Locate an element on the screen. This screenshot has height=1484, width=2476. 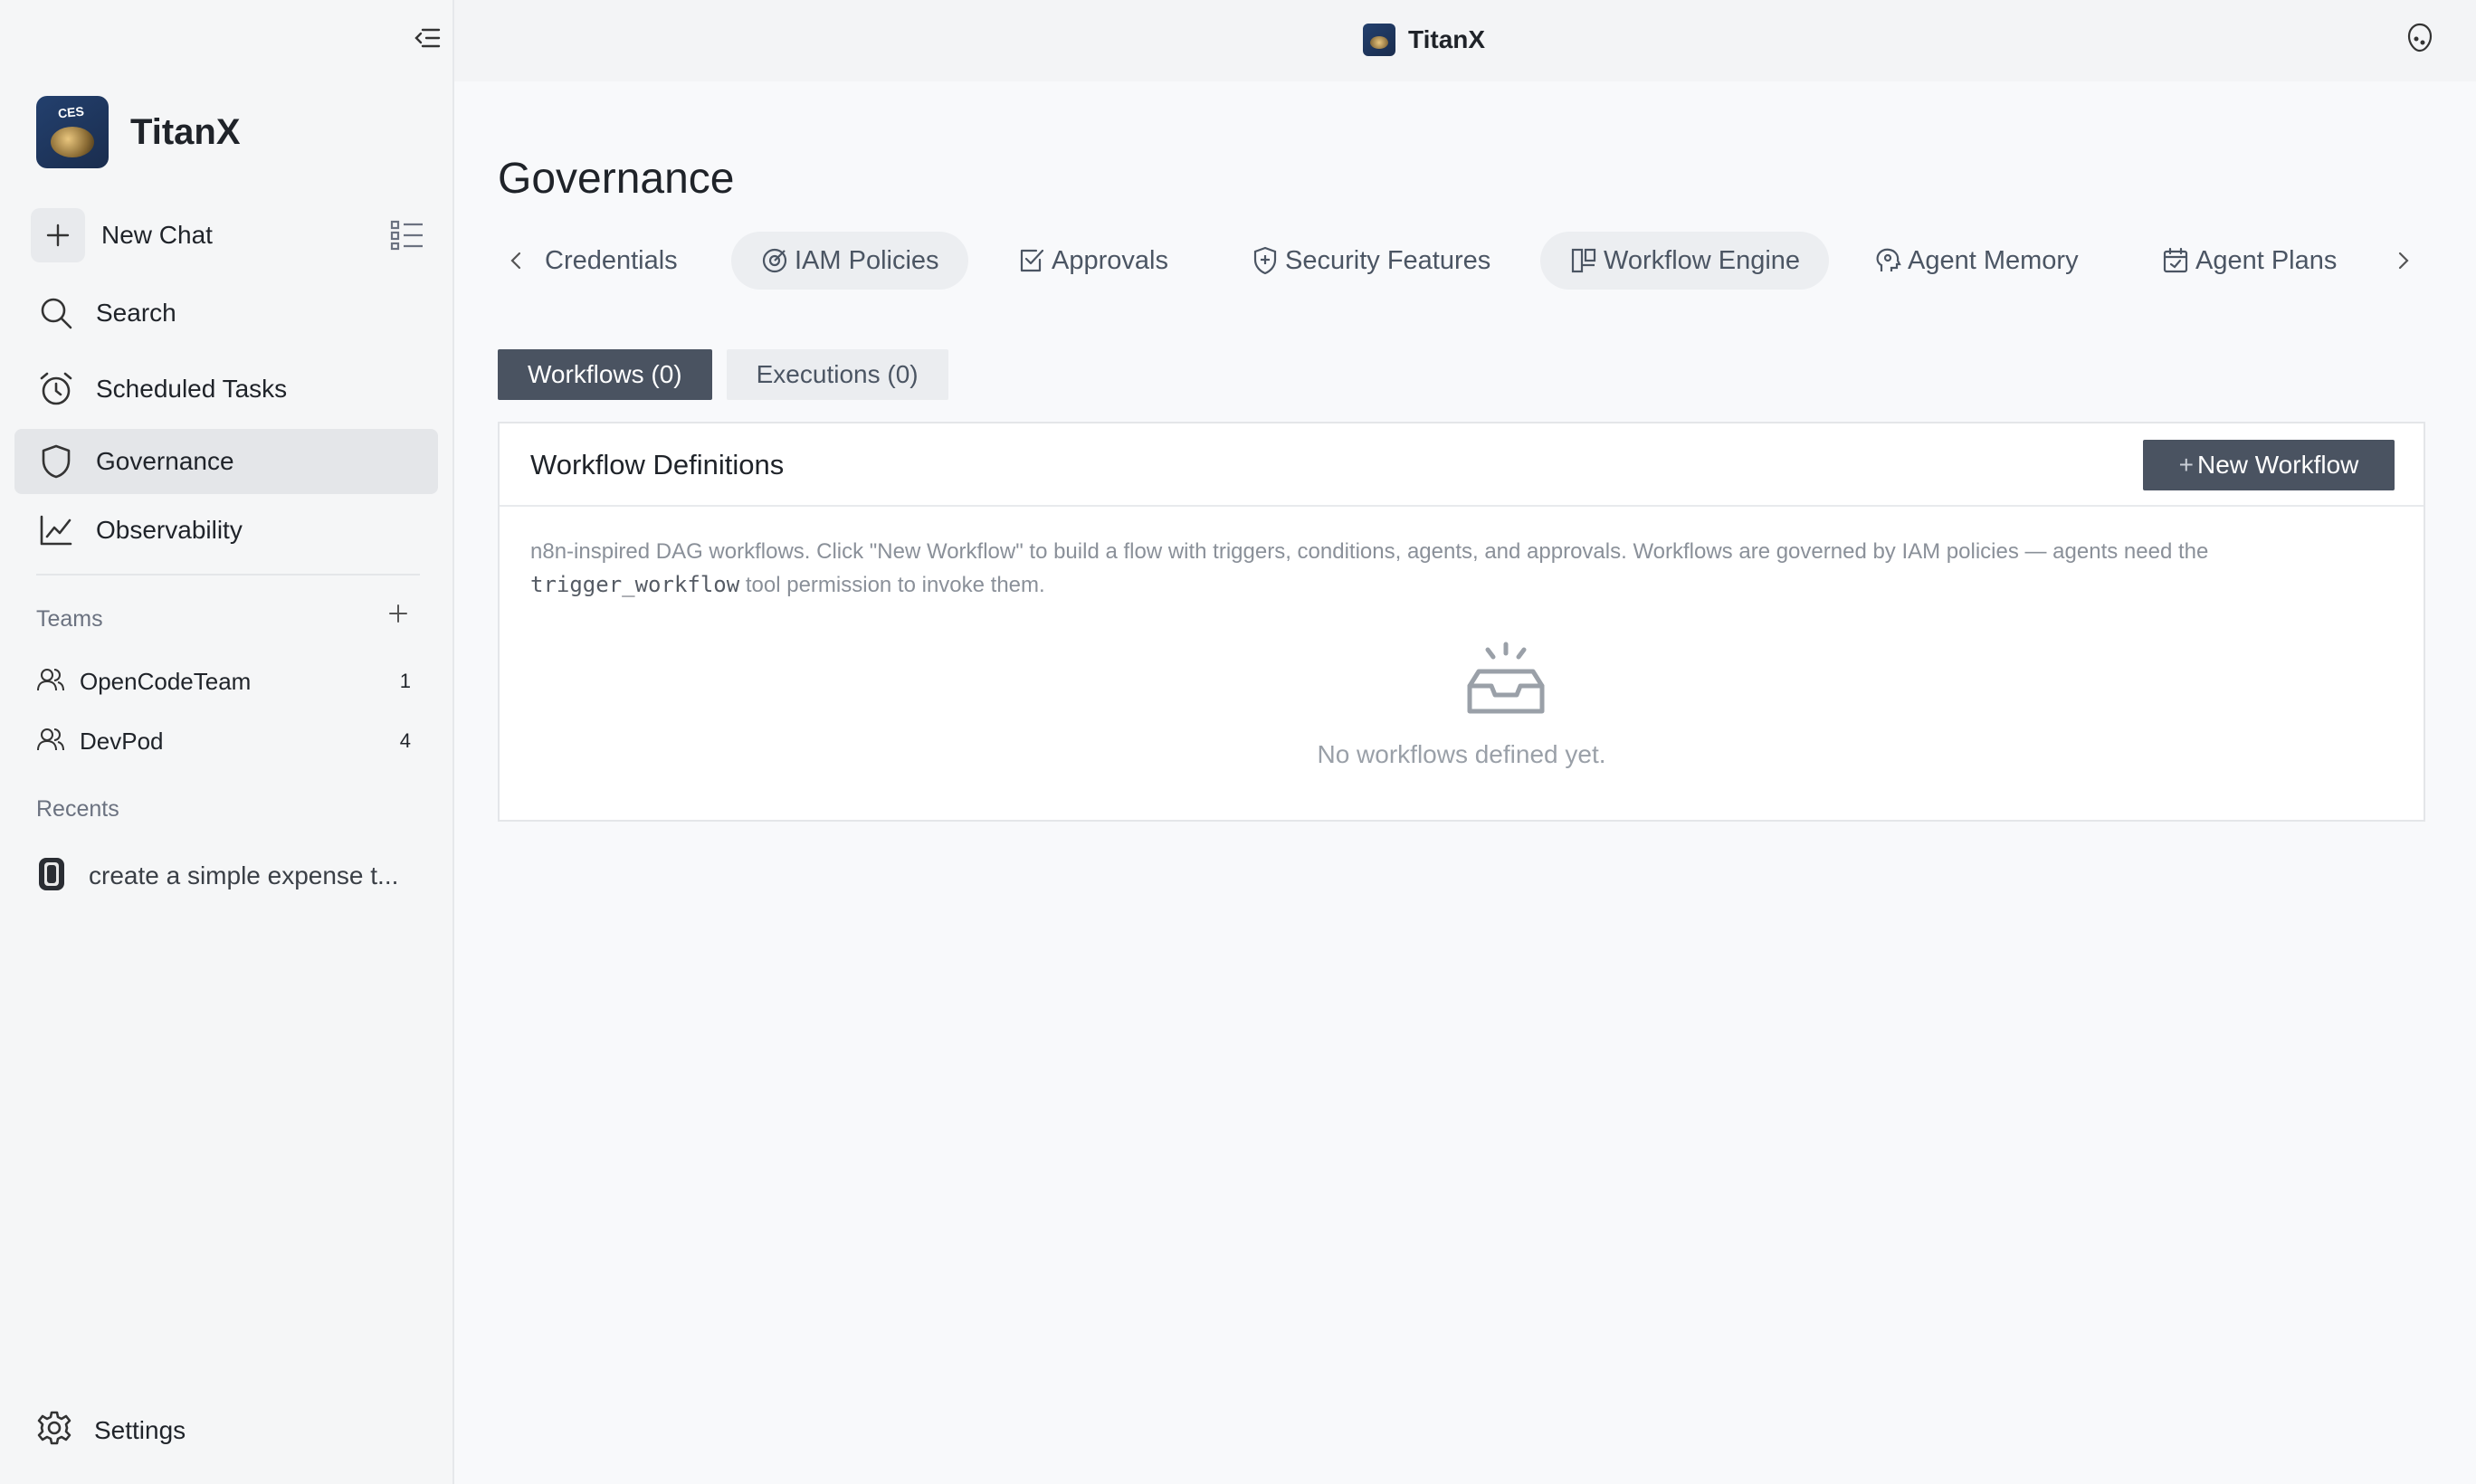
tab-security-features: Security Features is located at coordinates (1370, 261).